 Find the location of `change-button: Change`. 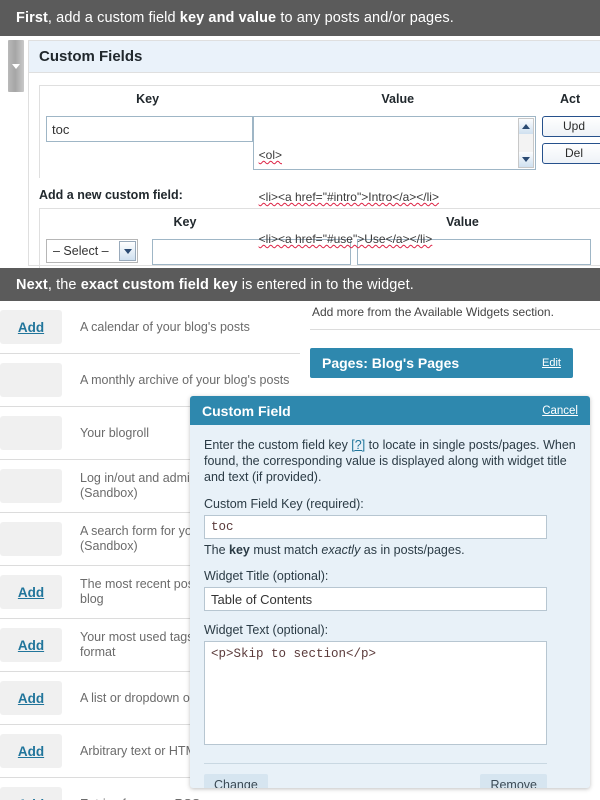

change-button: Change is located at coordinates (236, 781).